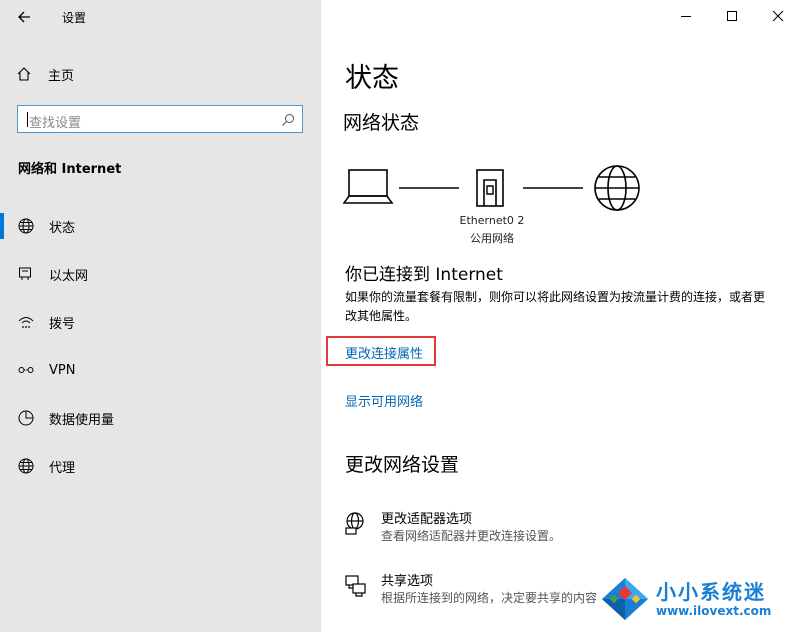 The width and height of the screenshot is (802, 632). What do you see at coordinates (62, 324) in the screenshot?
I see `sidebar-item-label: 拨号` at bounding box center [62, 324].